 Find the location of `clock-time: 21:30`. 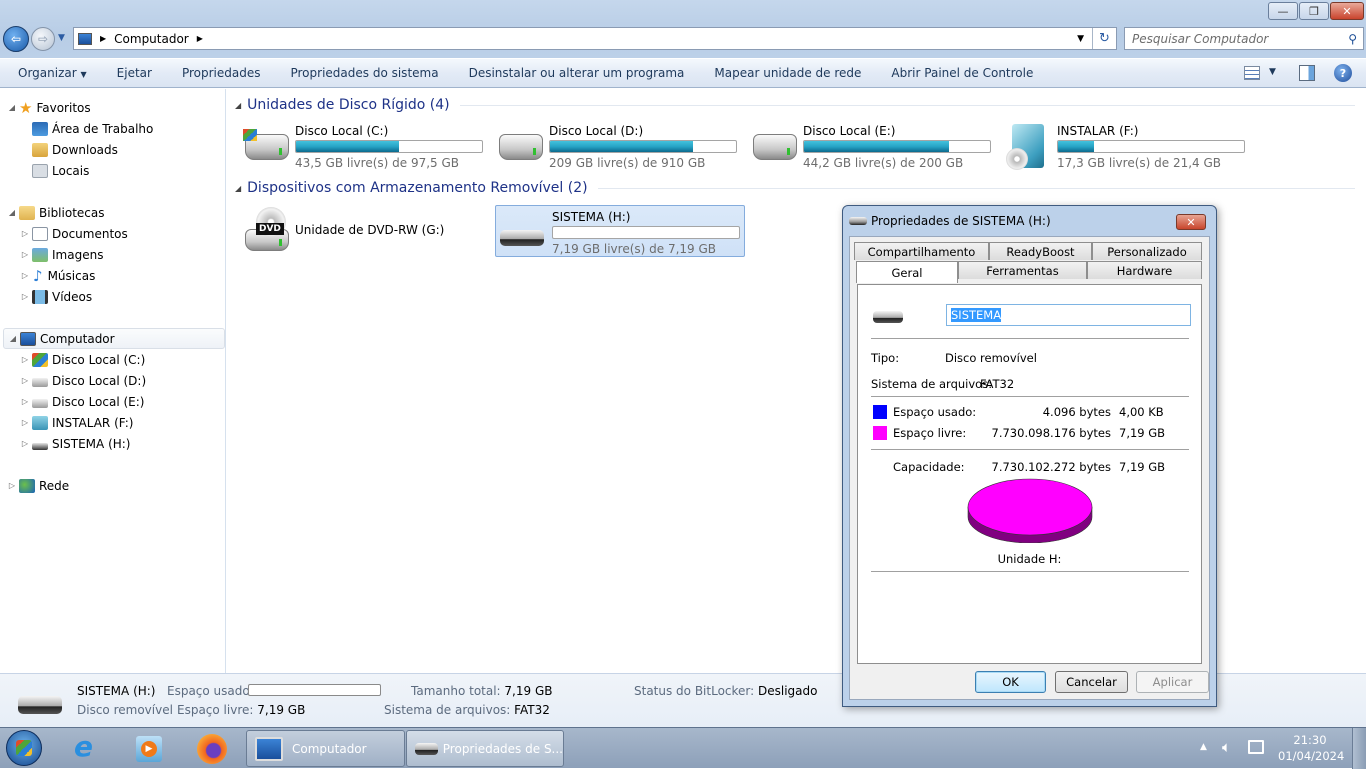

clock-time: 21:30 is located at coordinates (1310, 740).